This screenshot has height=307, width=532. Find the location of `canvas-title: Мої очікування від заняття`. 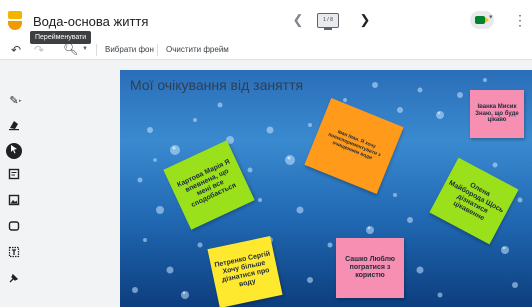

canvas-title: Мої очікування від заняття is located at coordinates (216, 85).